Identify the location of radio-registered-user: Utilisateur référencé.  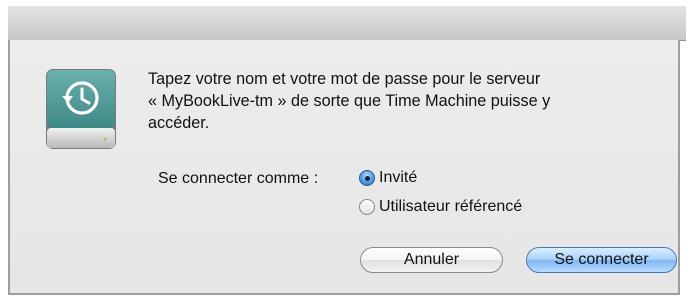
(440, 207).